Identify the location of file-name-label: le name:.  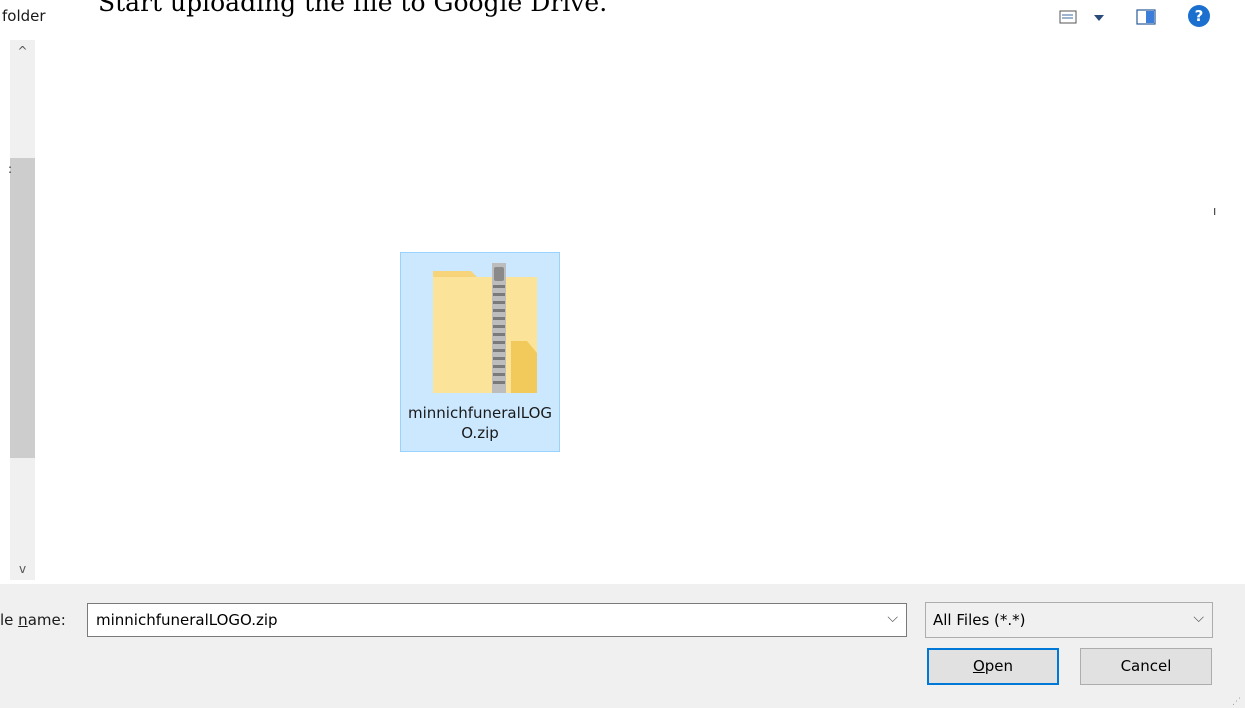
(33, 620).